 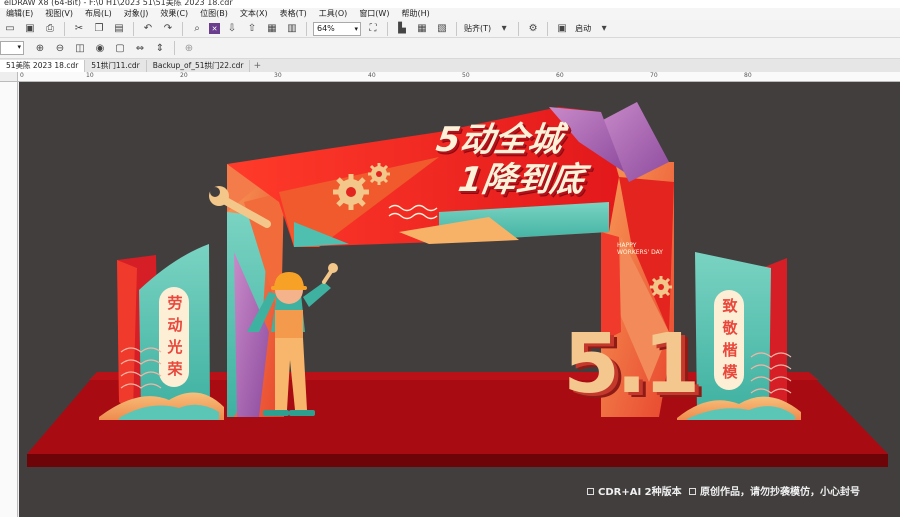 I want to click on right-banner-char: 楷, so click(x=730, y=350).